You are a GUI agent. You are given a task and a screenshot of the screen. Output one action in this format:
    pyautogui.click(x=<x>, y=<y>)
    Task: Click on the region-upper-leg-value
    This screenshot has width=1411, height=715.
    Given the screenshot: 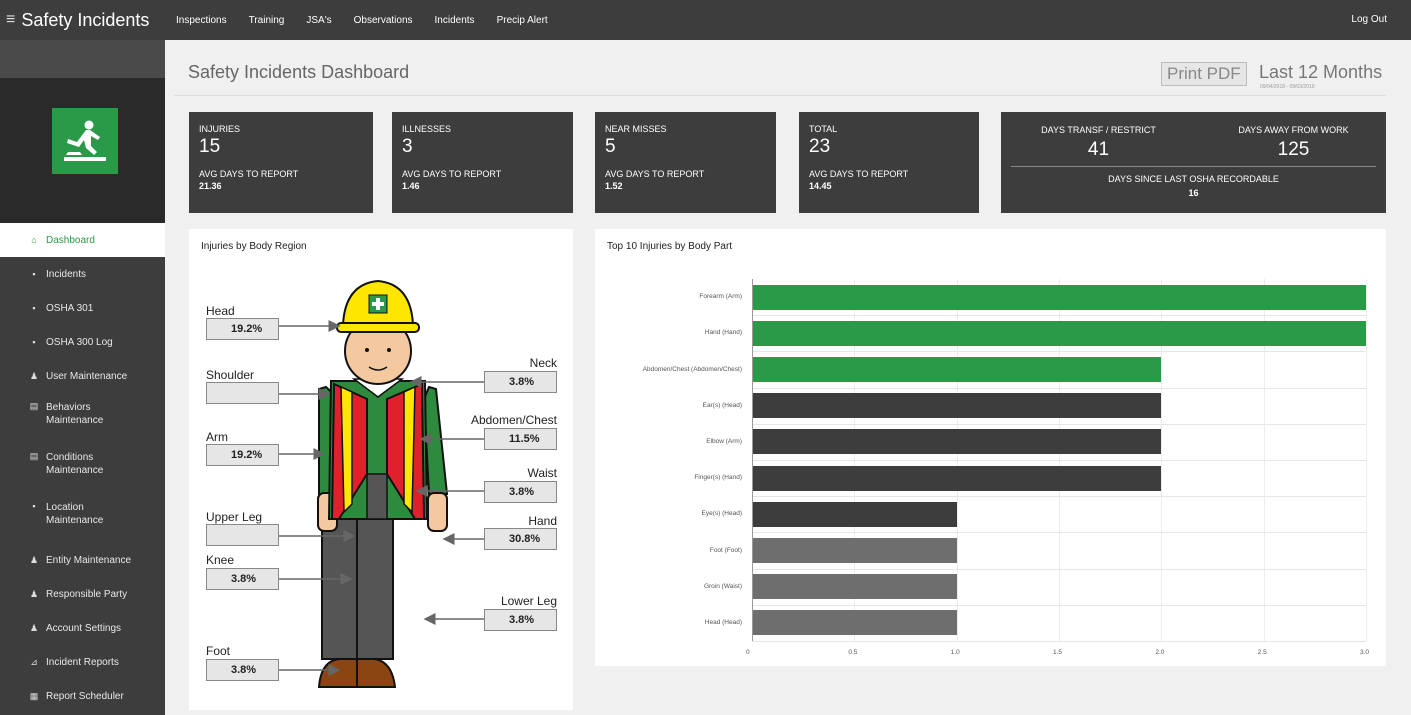 What is the action you would take?
    pyautogui.click(x=242, y=535)
    